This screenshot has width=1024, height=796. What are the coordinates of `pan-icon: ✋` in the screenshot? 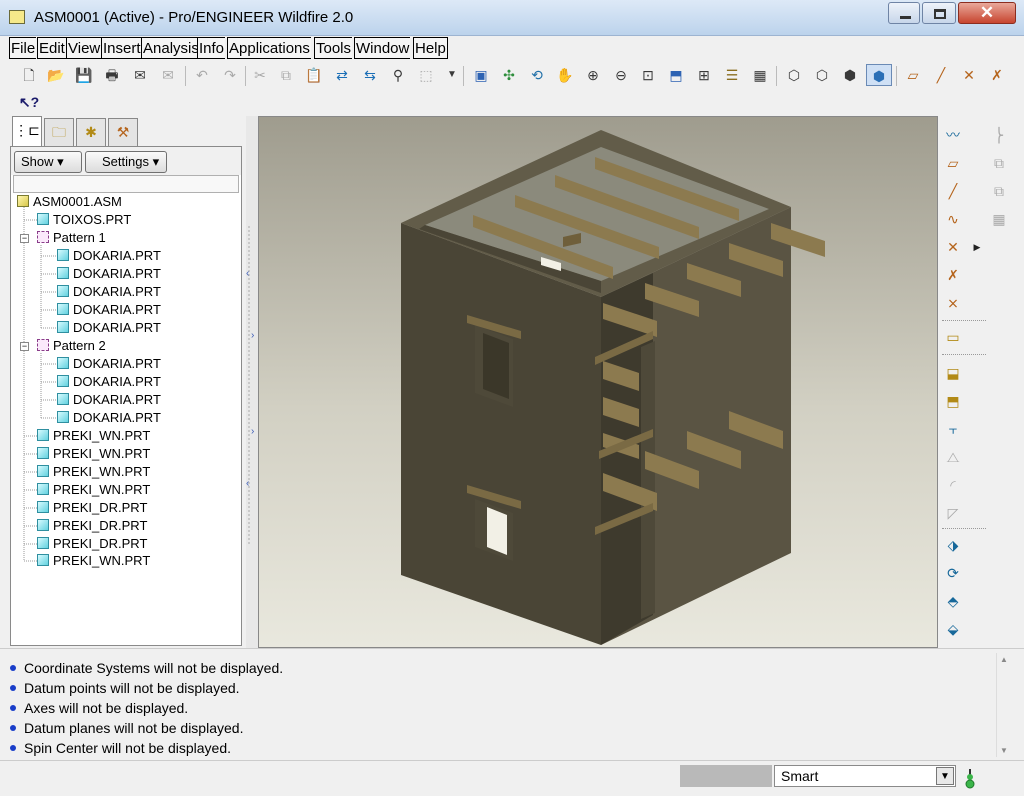 It's located at (565, 75).